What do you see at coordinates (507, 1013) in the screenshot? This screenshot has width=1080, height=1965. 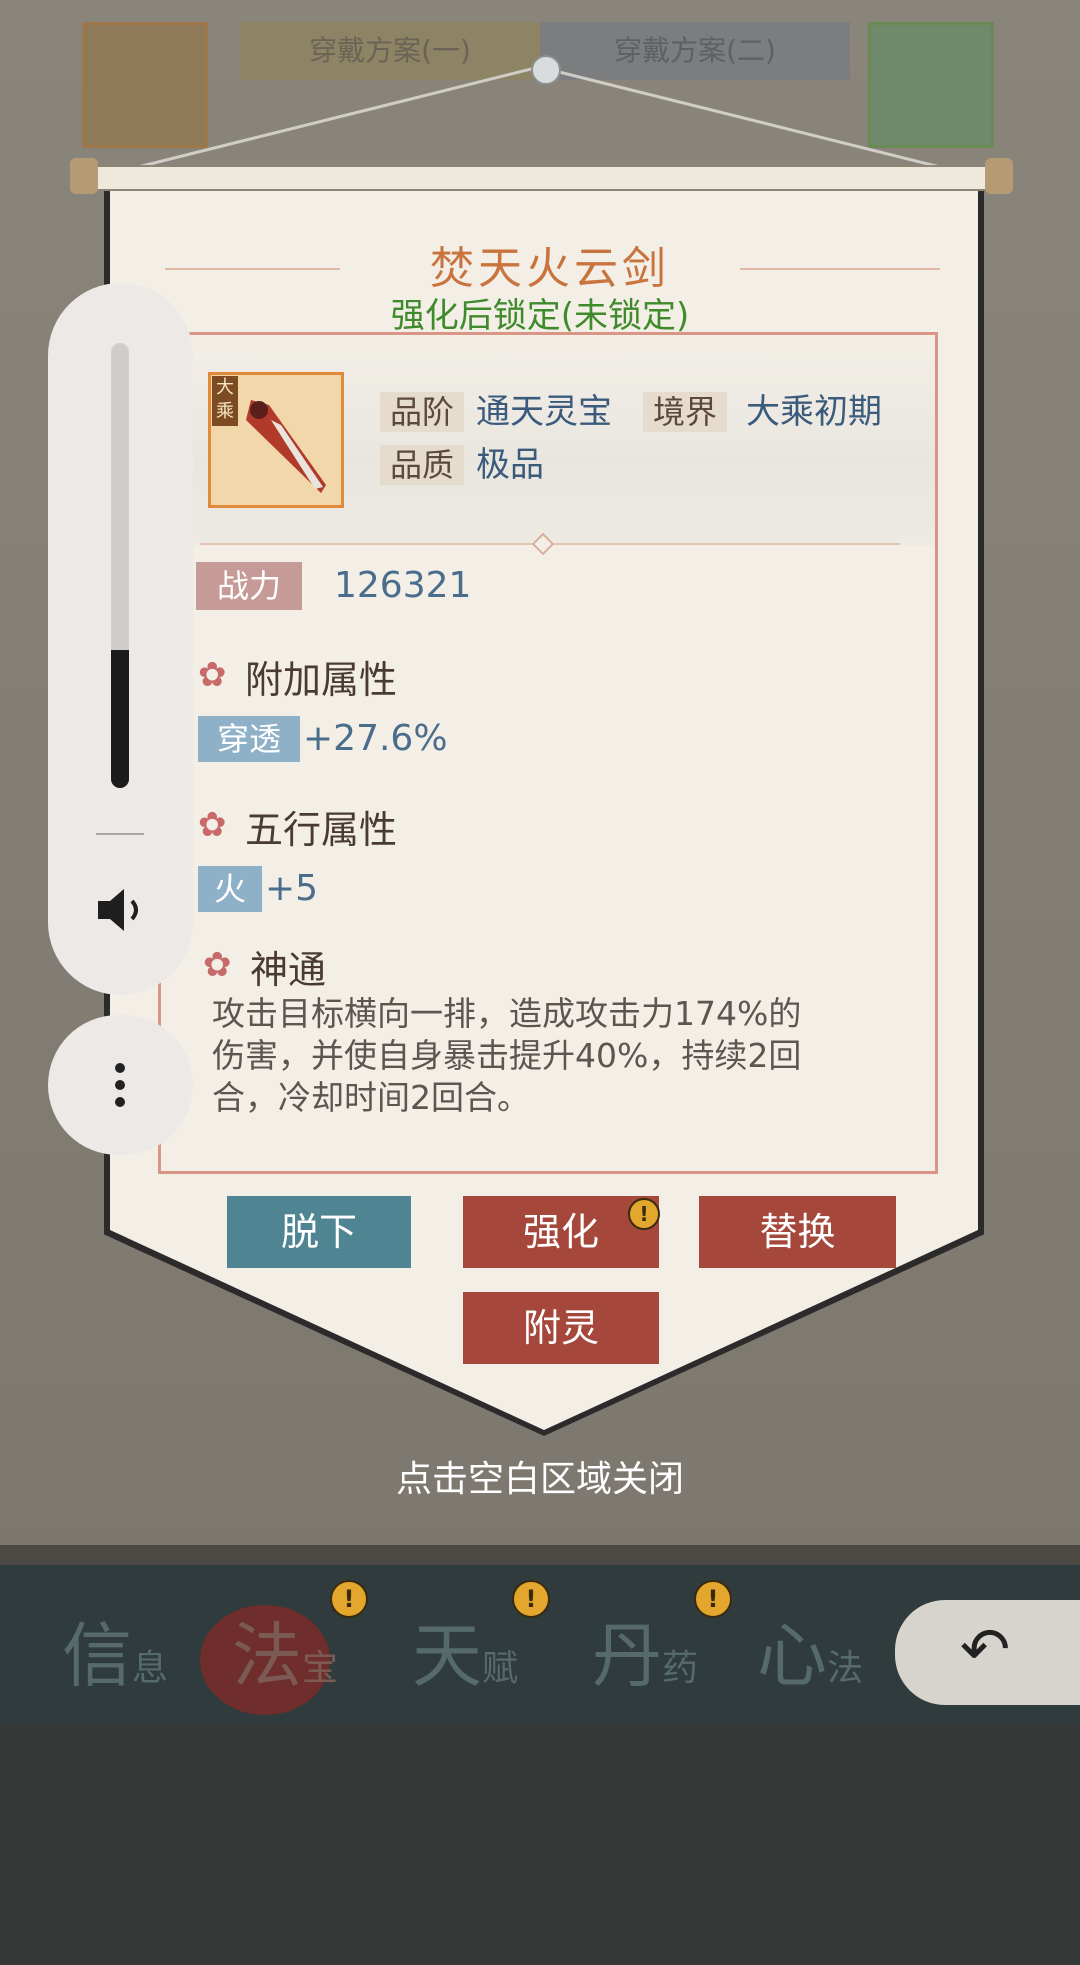 I see `skill-desc-line: 攻击目标横向一排，造成攻击力174%的` at bounding box center [507, 1013].